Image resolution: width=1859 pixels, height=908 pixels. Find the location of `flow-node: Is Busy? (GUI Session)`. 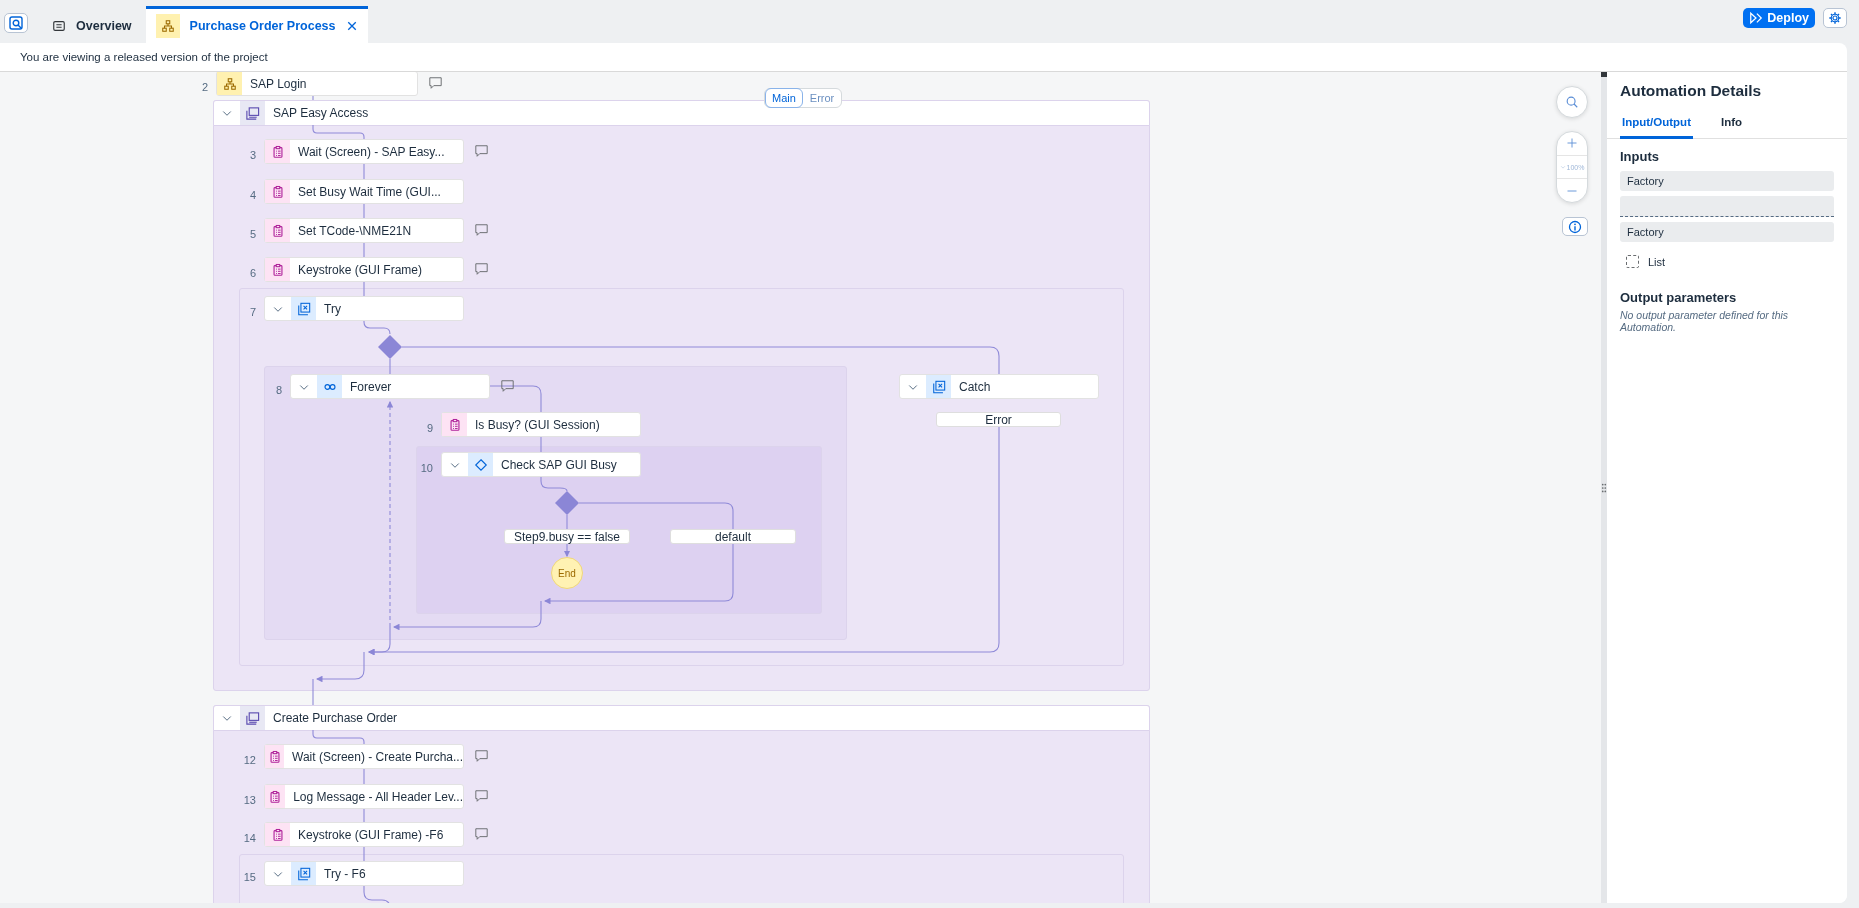

flow-node: Is Busy? (GUI Session) is located at coordinates (541, 424).